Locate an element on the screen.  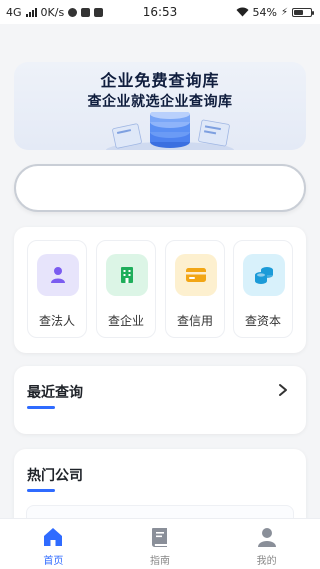
credit-card-icon is located at coordinates (196, 275).